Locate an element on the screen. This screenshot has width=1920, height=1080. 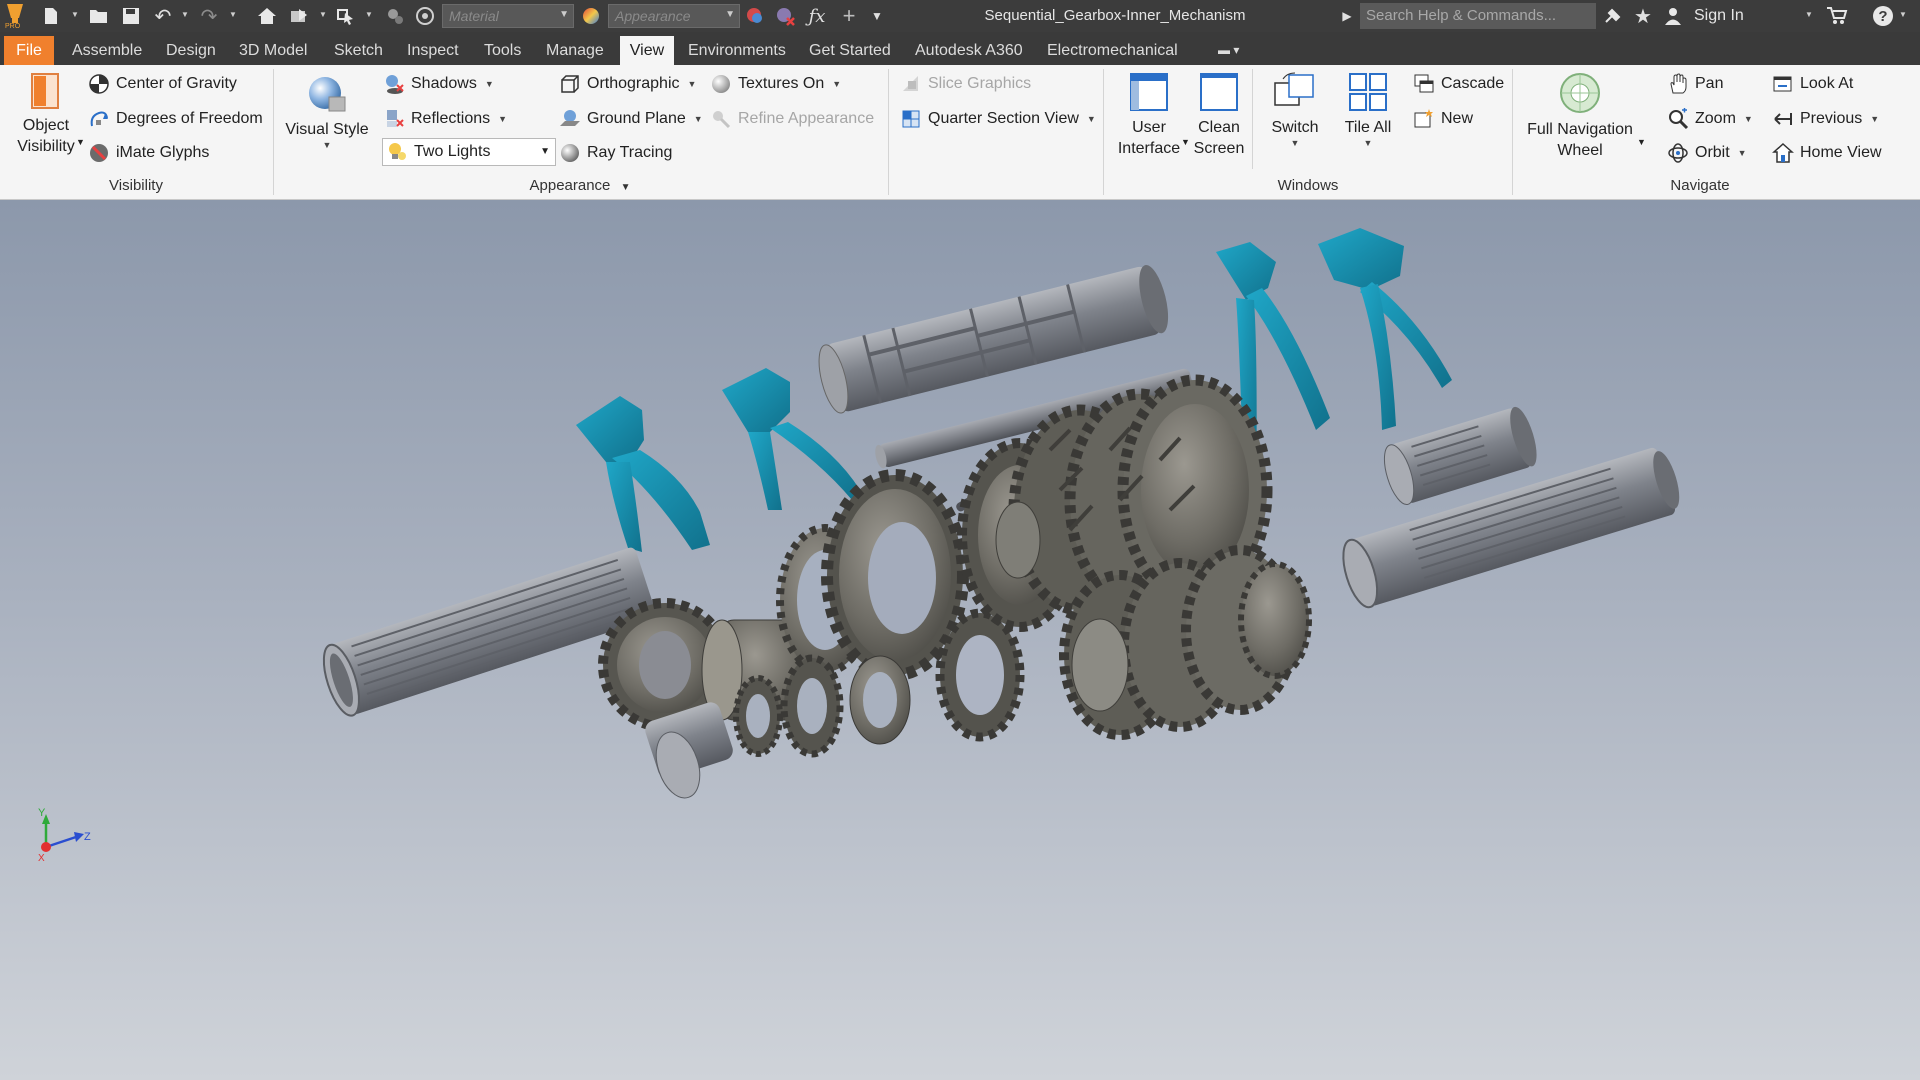
color-override-icon is located at coordinates (395, 16).